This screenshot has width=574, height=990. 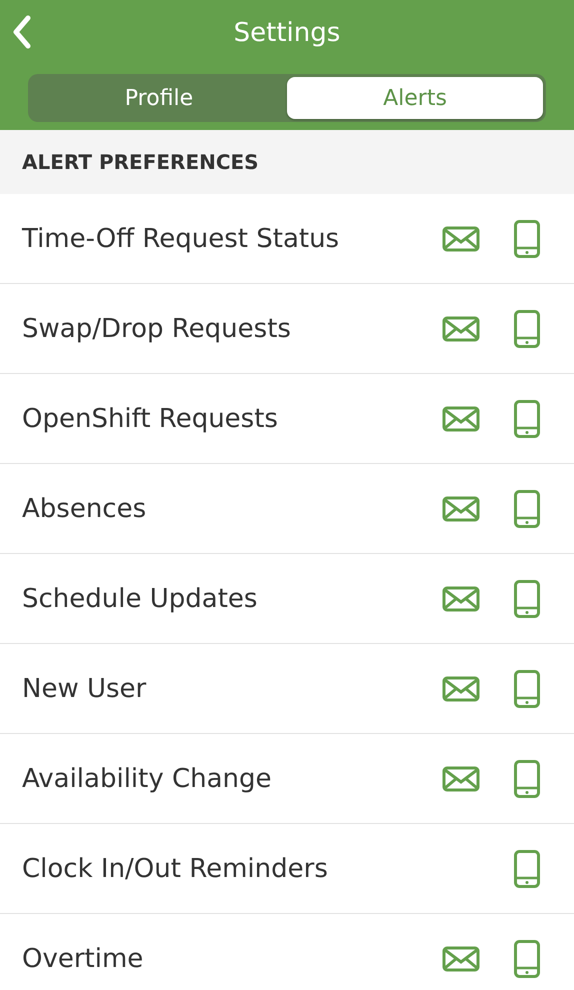 What do you see at coordinates (287, 952) in the screenshot?
I see `alert-row: Overtime` at bounding box center [287, 952].